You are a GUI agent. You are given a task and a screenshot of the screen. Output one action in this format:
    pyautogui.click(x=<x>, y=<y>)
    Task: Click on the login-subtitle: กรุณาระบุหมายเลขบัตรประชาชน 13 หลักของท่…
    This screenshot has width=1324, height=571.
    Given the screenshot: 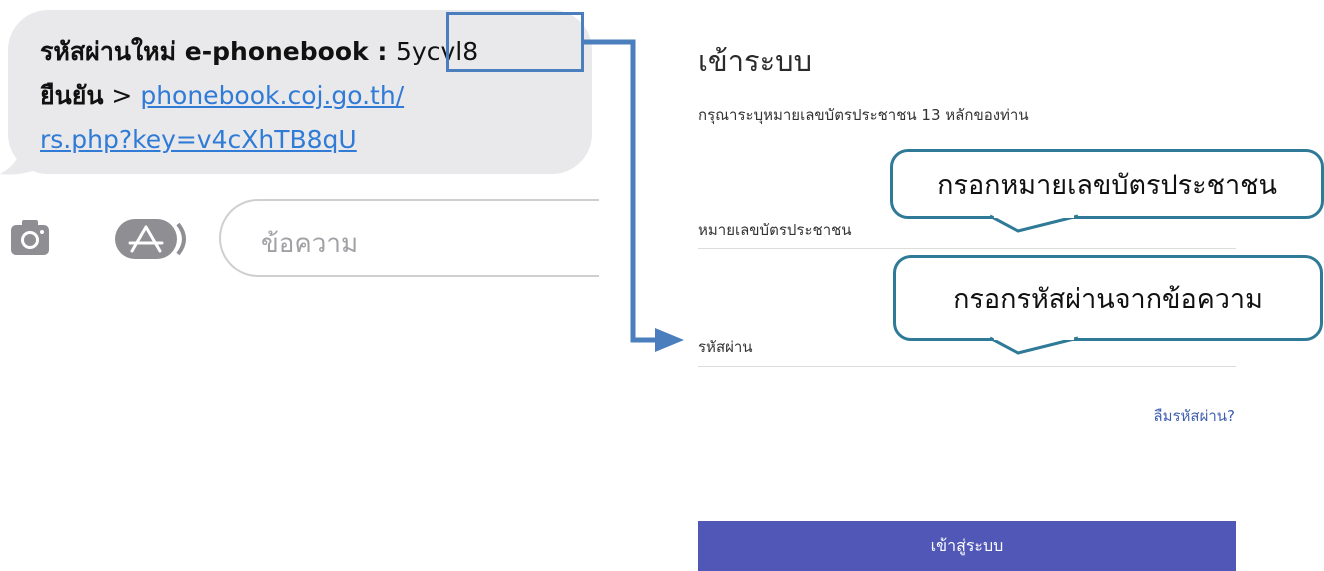 What is the action you would take?
    pyautogui.click(x=863, y=115)
    